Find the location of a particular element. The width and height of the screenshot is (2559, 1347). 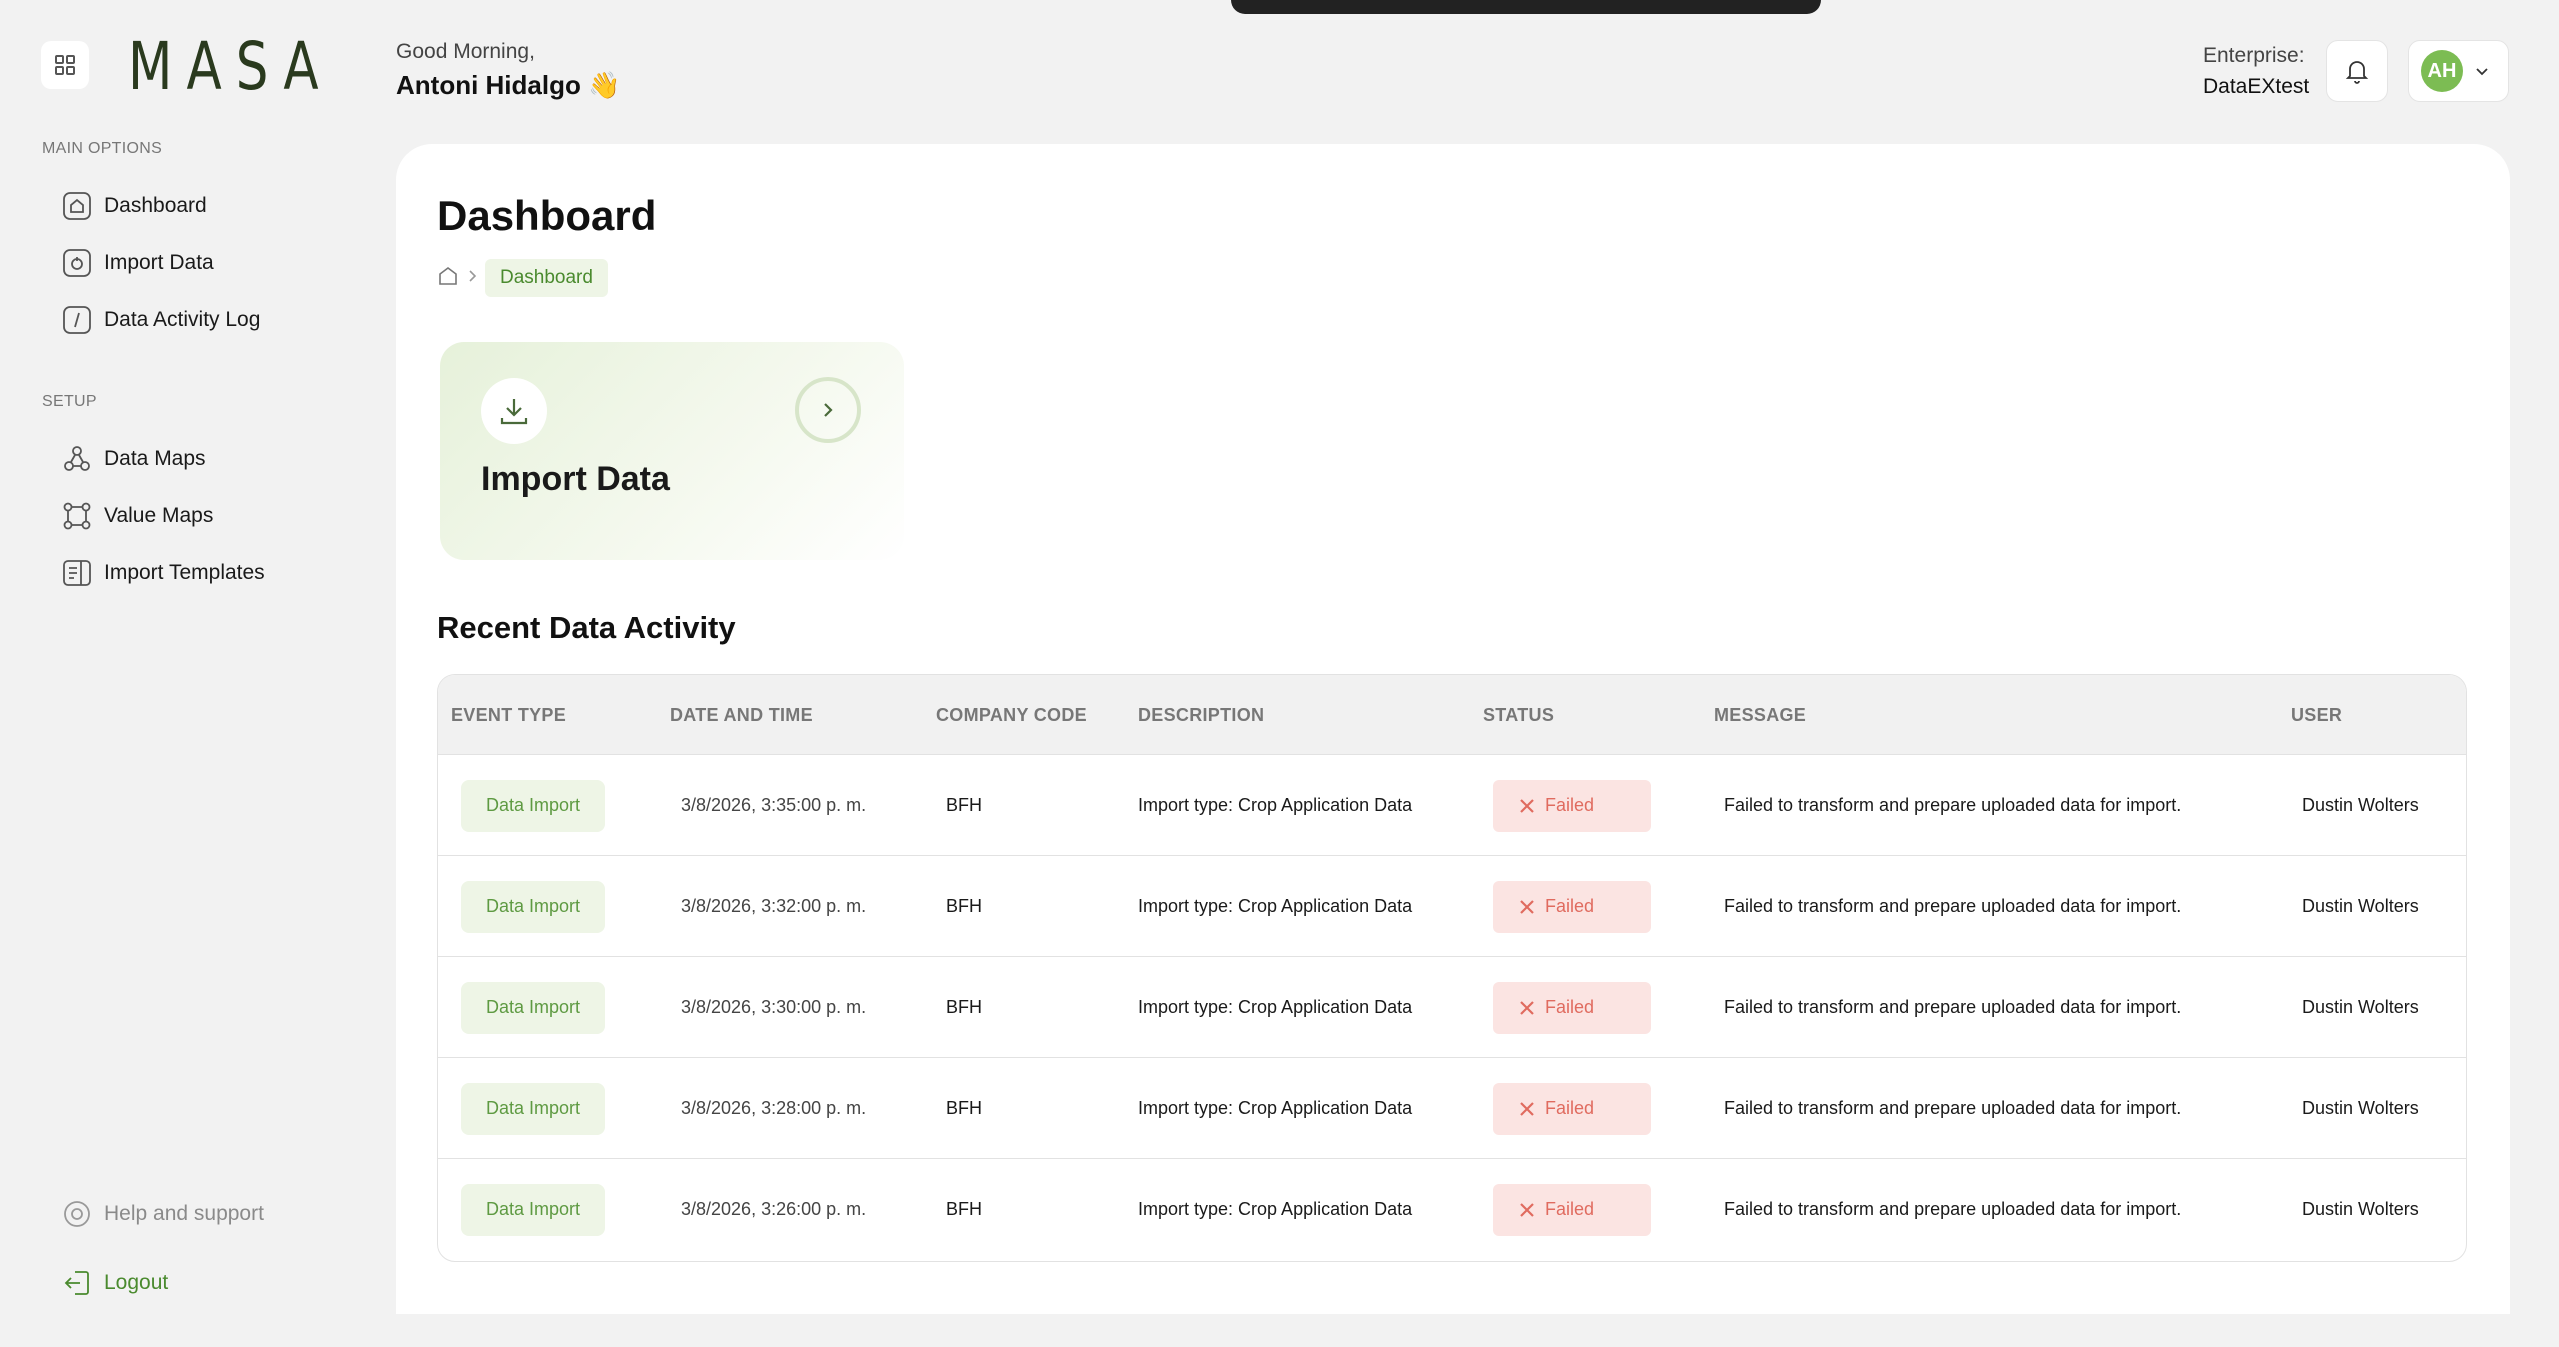

greeting: Good Morning, is located at coordinates (465, 51).